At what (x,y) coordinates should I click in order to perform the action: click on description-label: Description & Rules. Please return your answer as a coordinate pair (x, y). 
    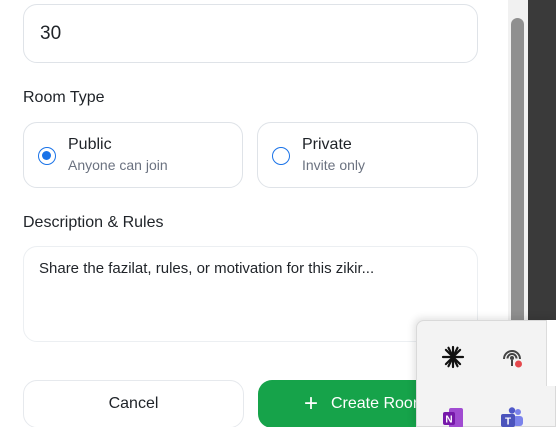
    Looking at the image, I should click on (93, 222).